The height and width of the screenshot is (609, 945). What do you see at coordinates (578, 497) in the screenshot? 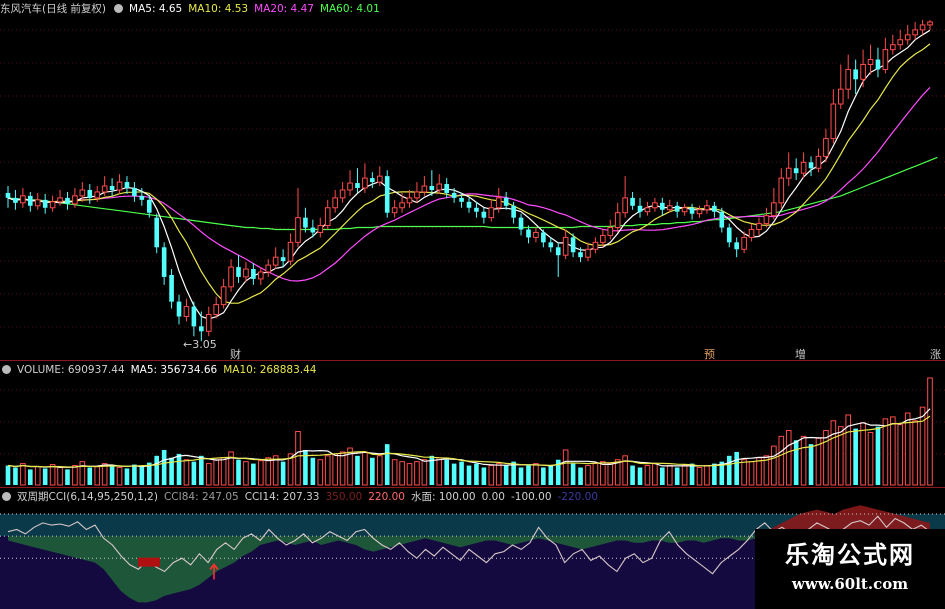
I see `level-neg220: -220.00` at bounding box center [578, 497].